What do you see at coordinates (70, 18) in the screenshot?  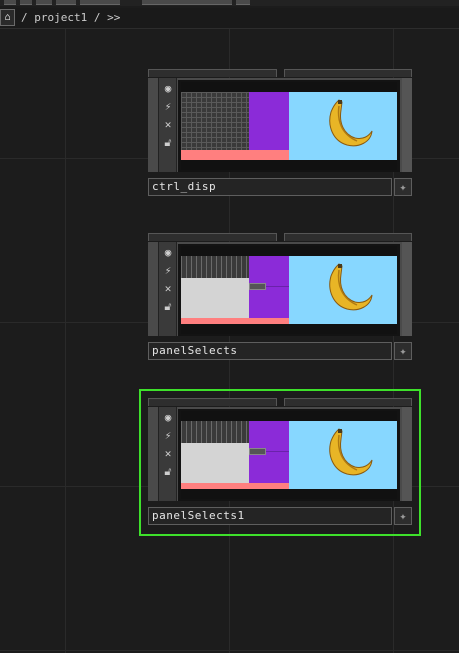 I see `breadcrumb: / project1 / >>` at bounding box center [70, 18].